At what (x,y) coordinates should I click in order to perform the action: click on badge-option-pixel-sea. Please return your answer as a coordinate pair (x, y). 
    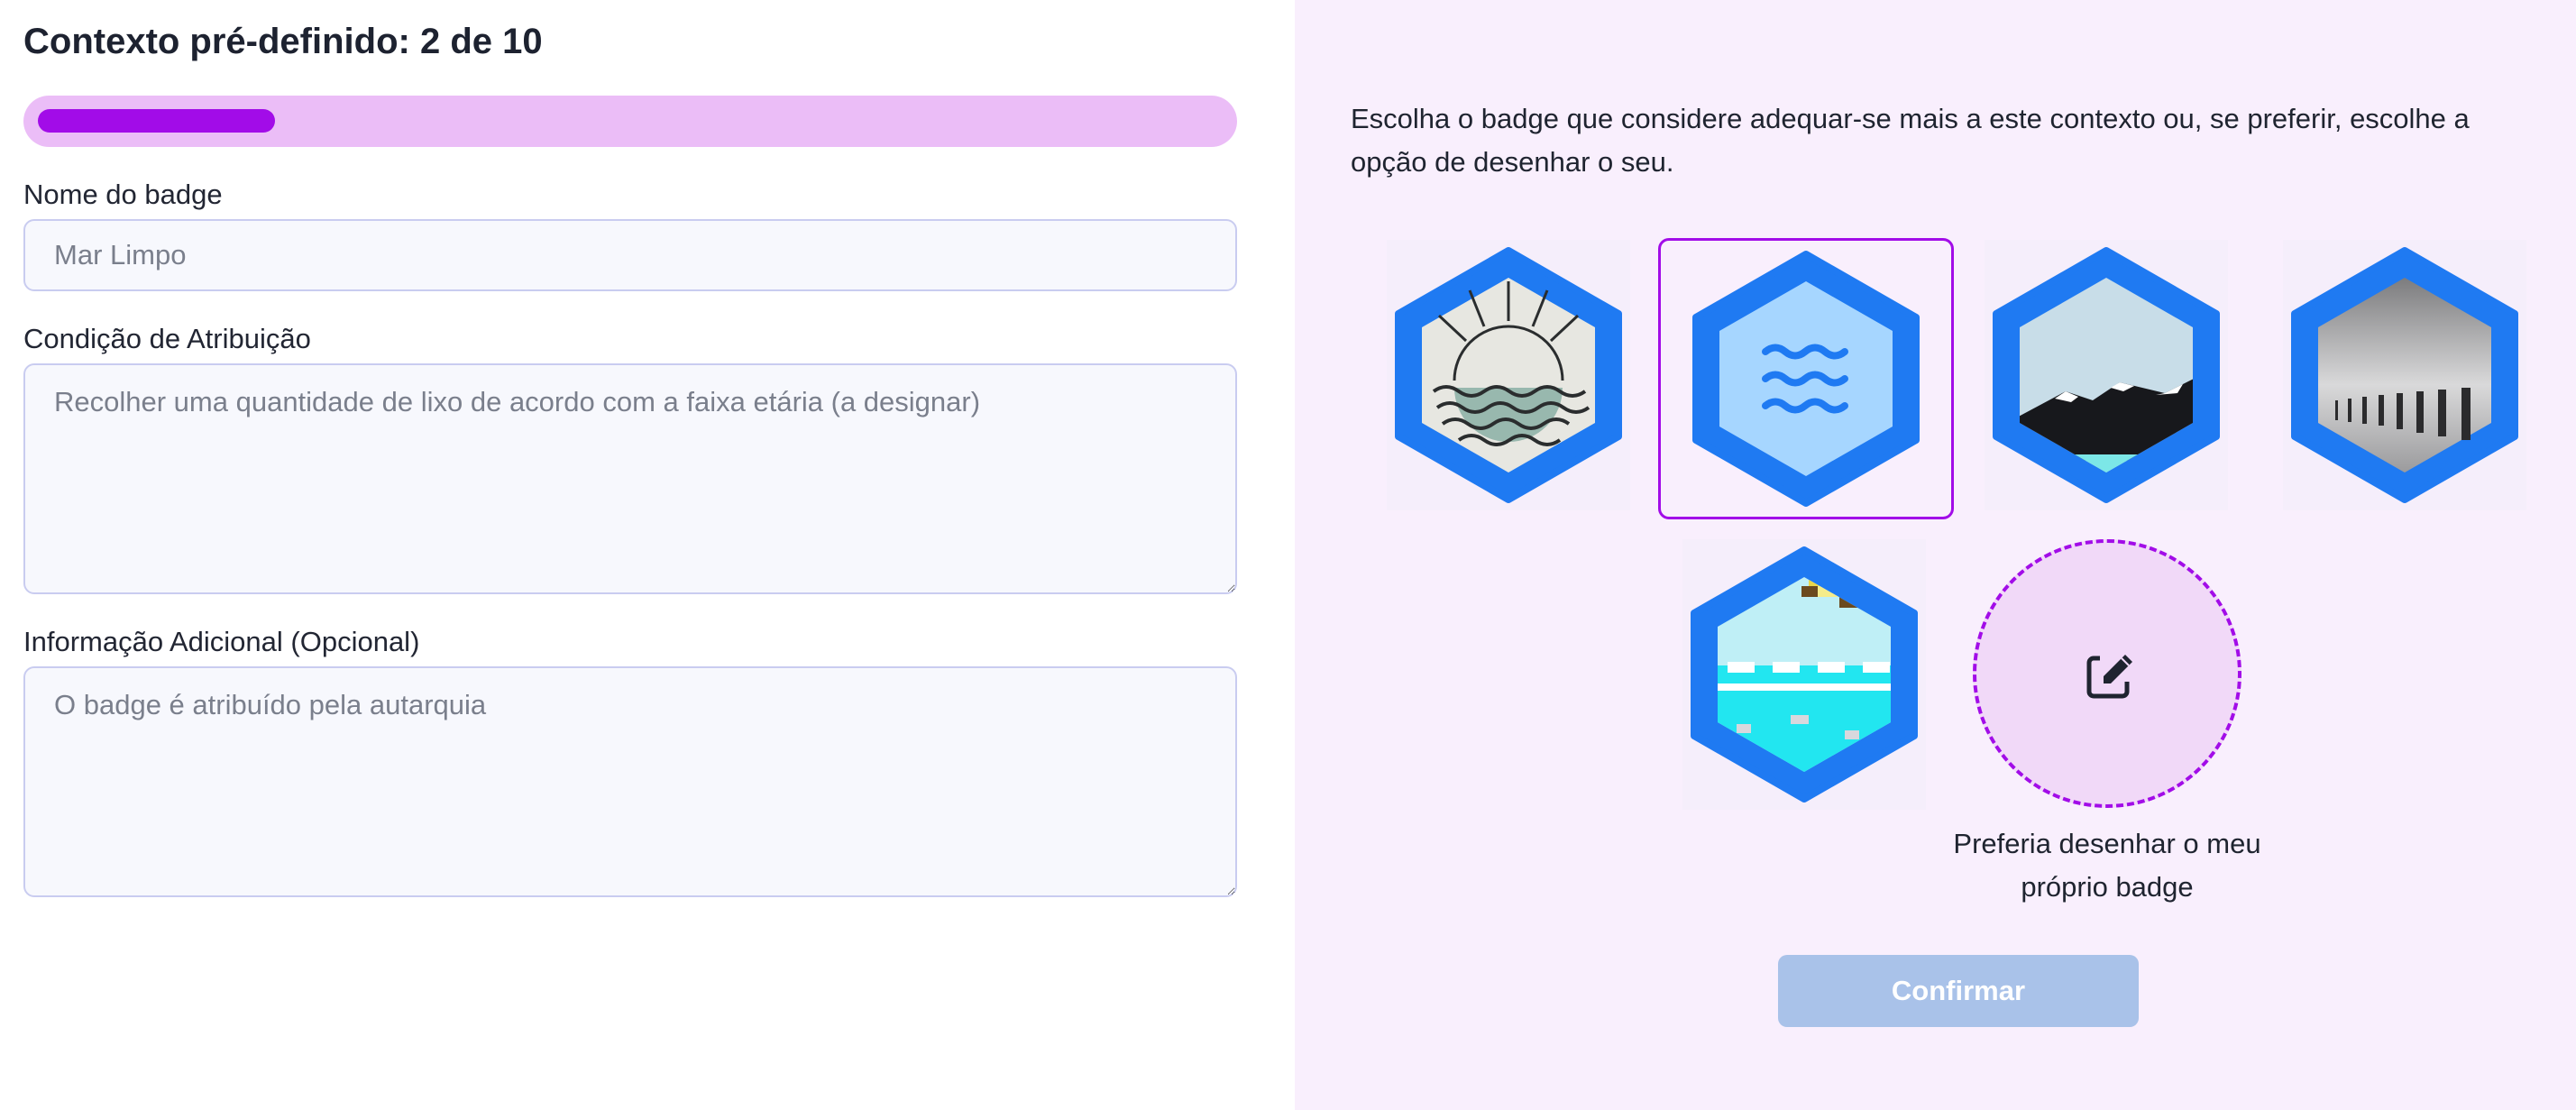
    Looking at the image, I should click on (1804, 674).